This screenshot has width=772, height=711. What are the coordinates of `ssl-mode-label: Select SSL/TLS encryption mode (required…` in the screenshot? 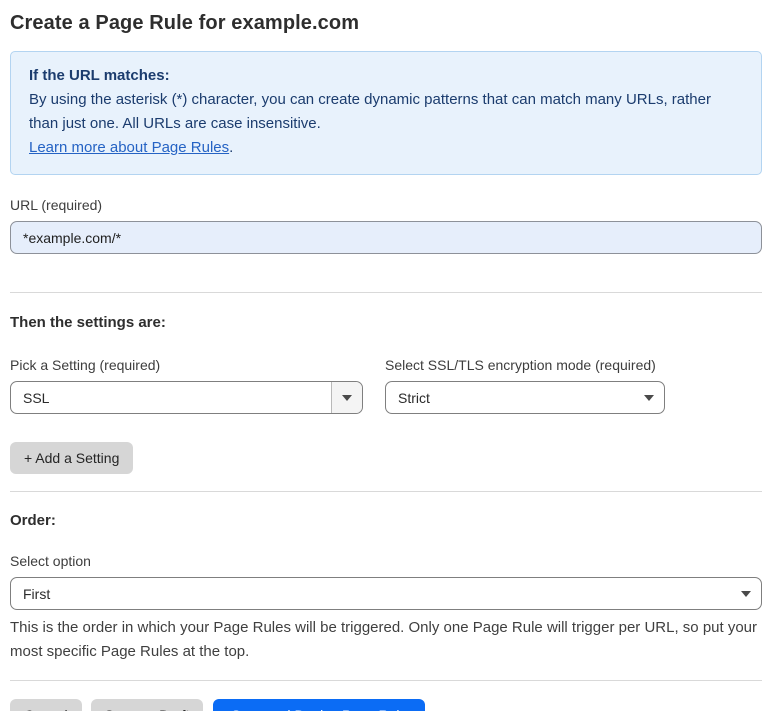 It's located at (520, 365).